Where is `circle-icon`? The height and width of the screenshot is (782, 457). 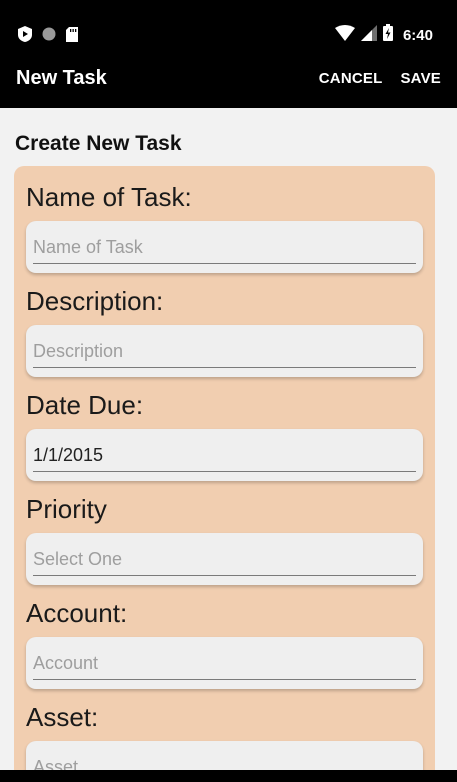 circle-icon is located at coordinates (49, 36).